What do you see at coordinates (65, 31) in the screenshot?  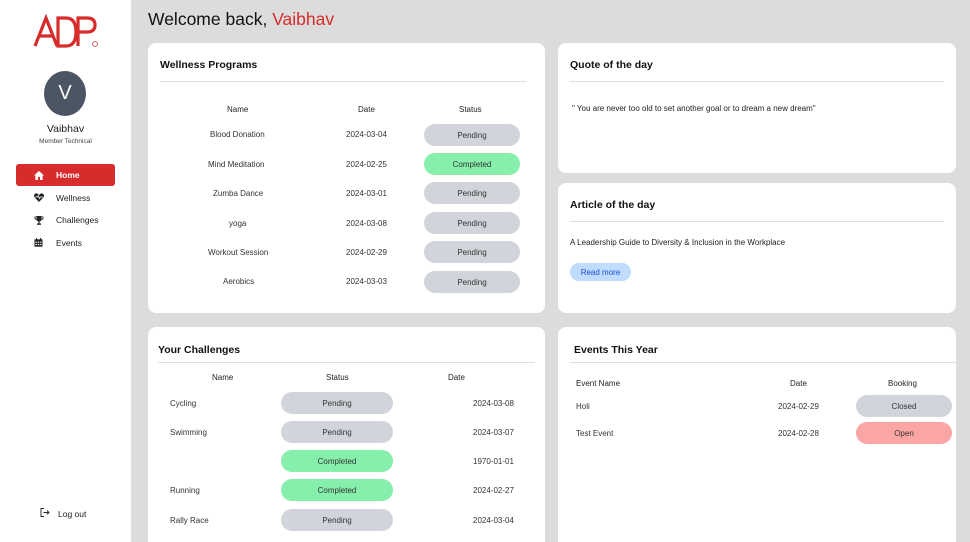 I see `adp-logo` at bounding box center [65, 31].